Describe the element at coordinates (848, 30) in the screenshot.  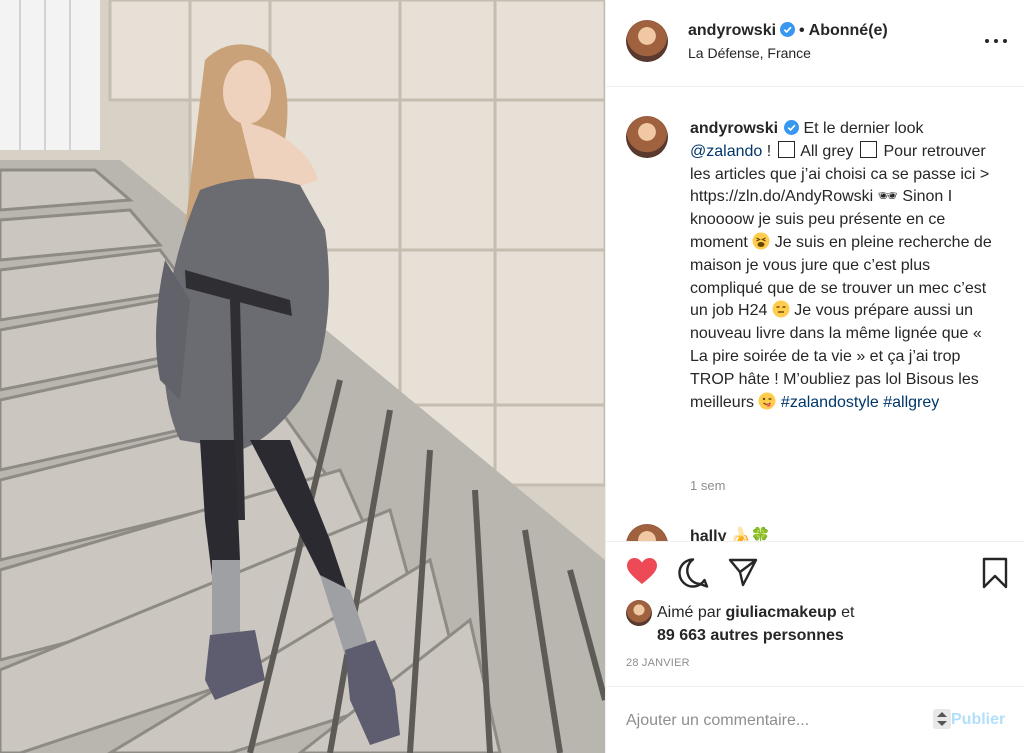
I see `follow-status: Abonné(e)` at that location.